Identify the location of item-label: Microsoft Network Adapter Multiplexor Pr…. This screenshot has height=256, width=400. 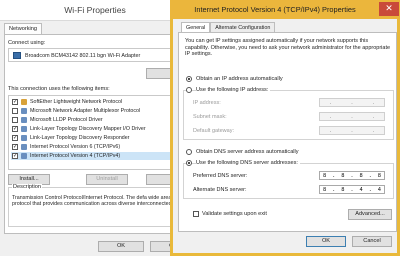
(85, 111).